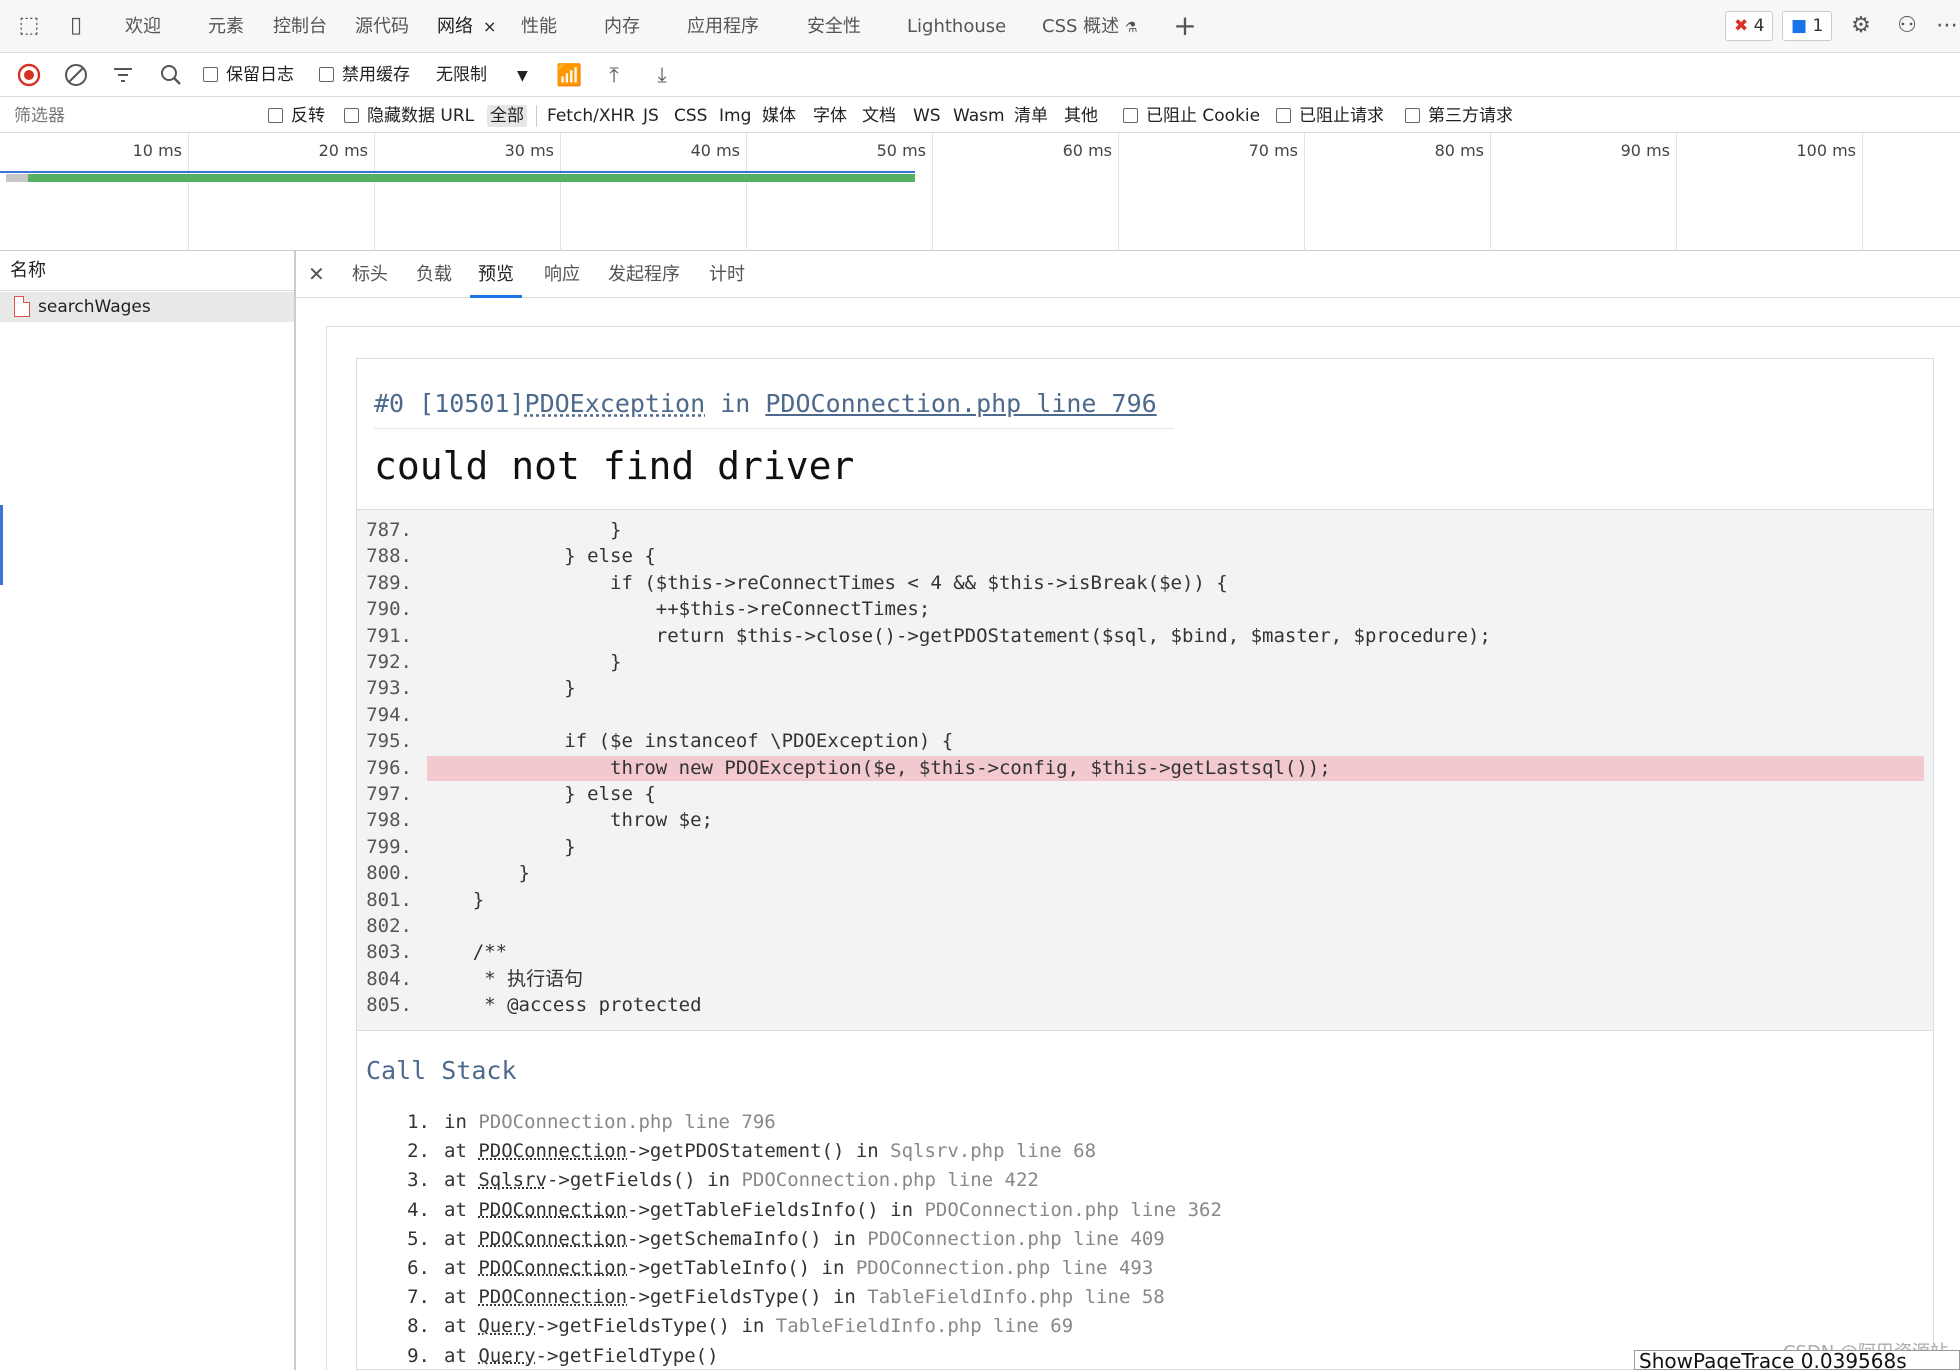 This screenshot has height=1370, width=1960. What do you see at coordinates (496, 274) in the screenshot?
I see `tab-preview: 预览` at bounding box center [496, 274].